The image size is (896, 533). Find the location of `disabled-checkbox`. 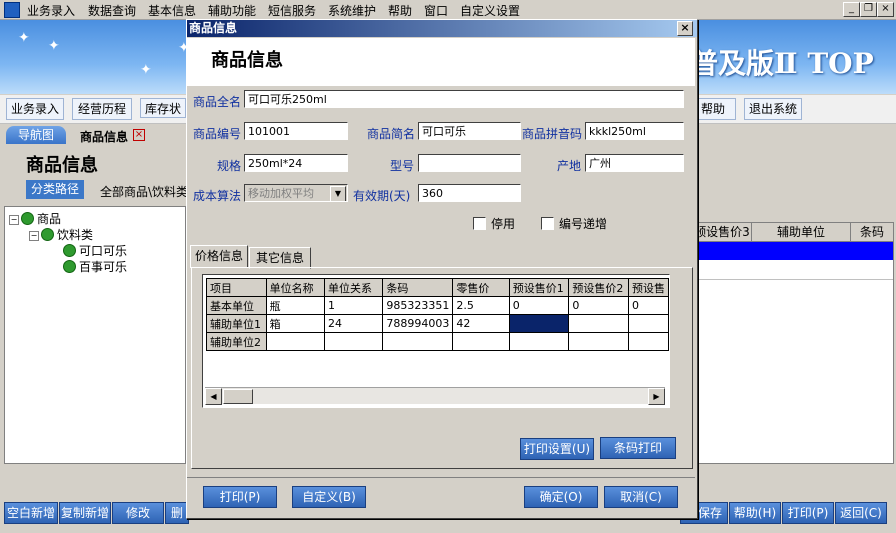

disabled-checkbox is located at coordinates (479, 223).